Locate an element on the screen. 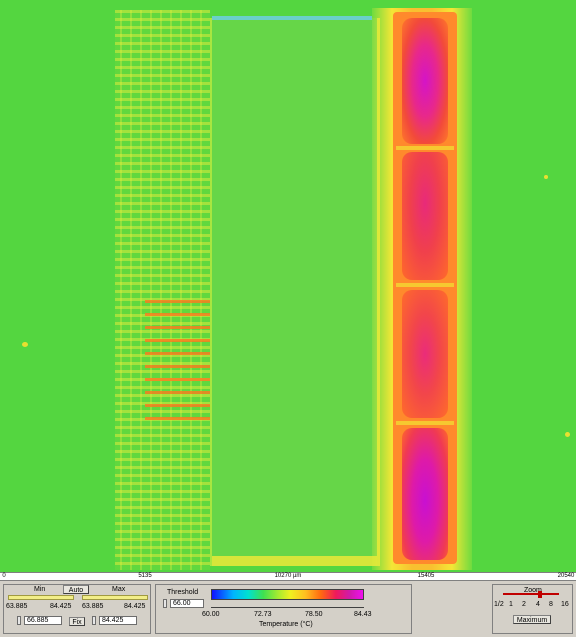 The image size is (576, 637). colorscale-tick: 84.43 is located at coordinates (363, 614).